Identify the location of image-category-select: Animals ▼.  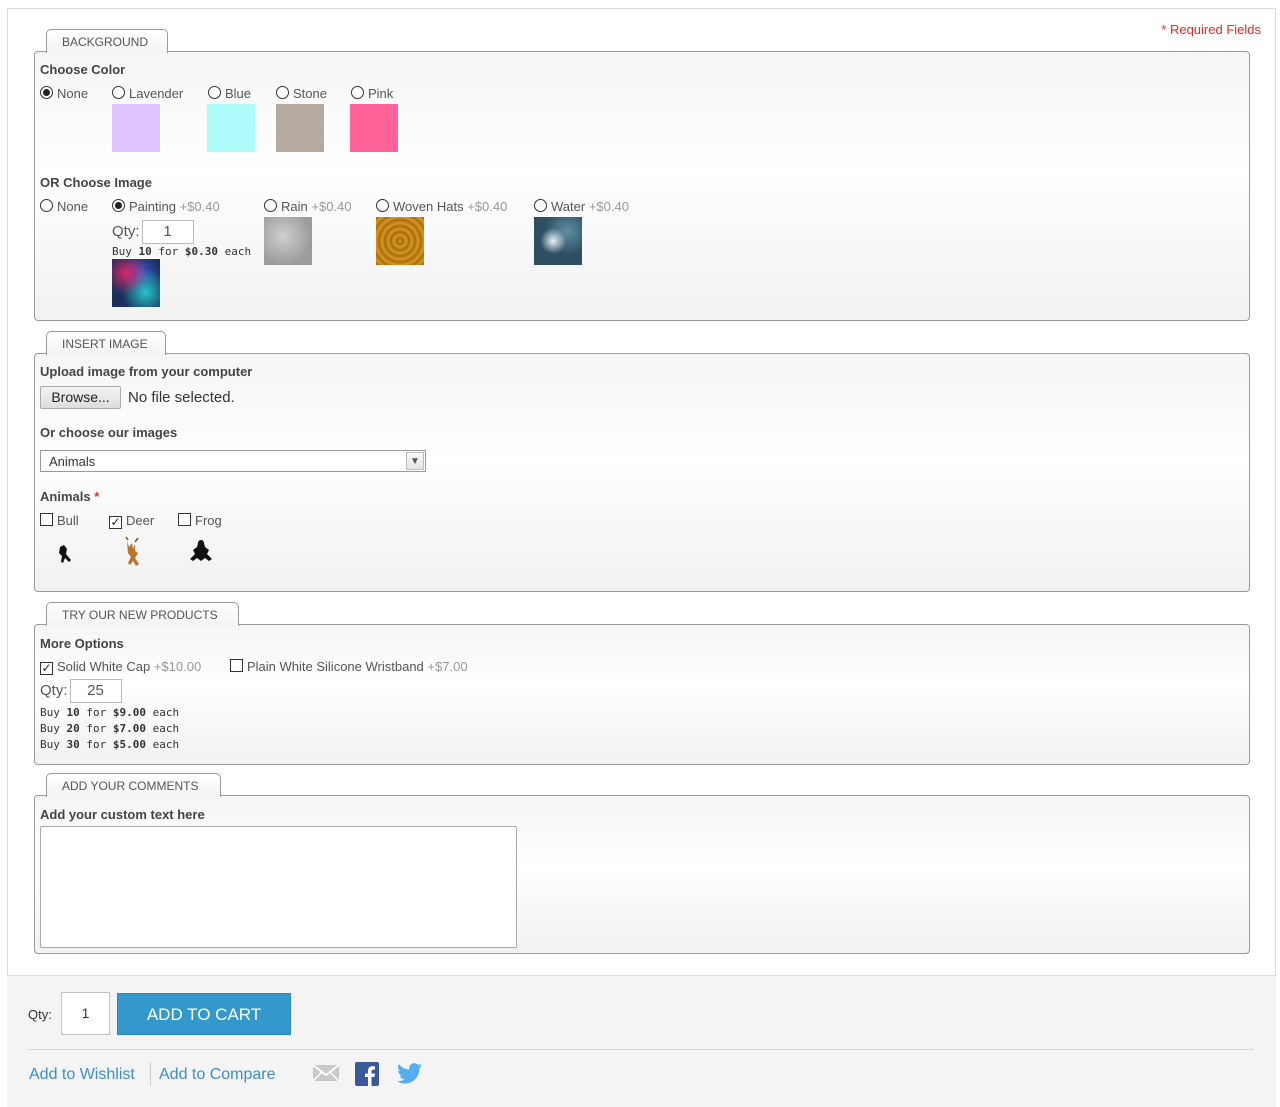
(233, 461).